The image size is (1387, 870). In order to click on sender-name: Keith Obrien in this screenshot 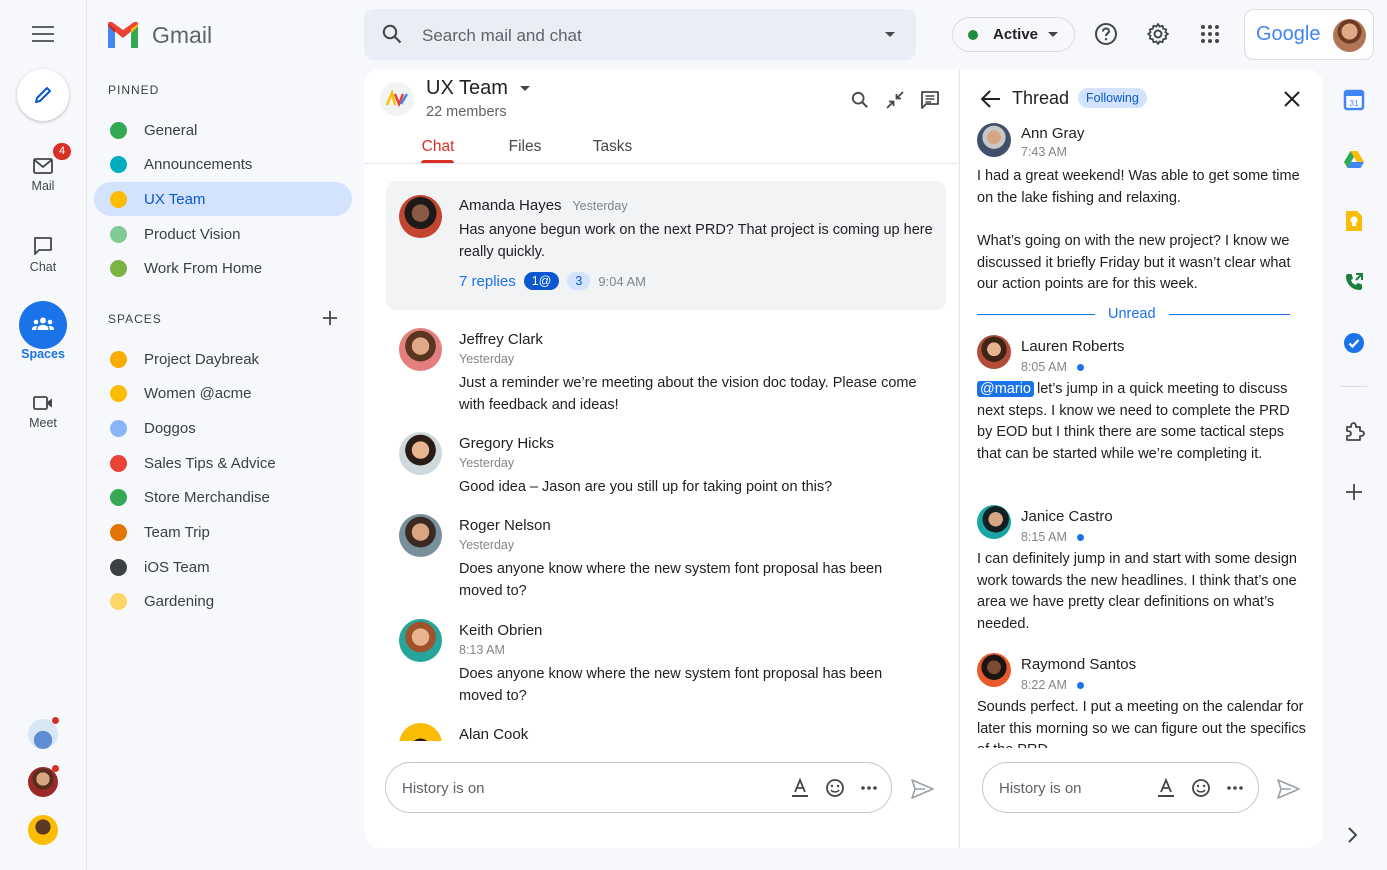, I will do `click(501, 630)`.